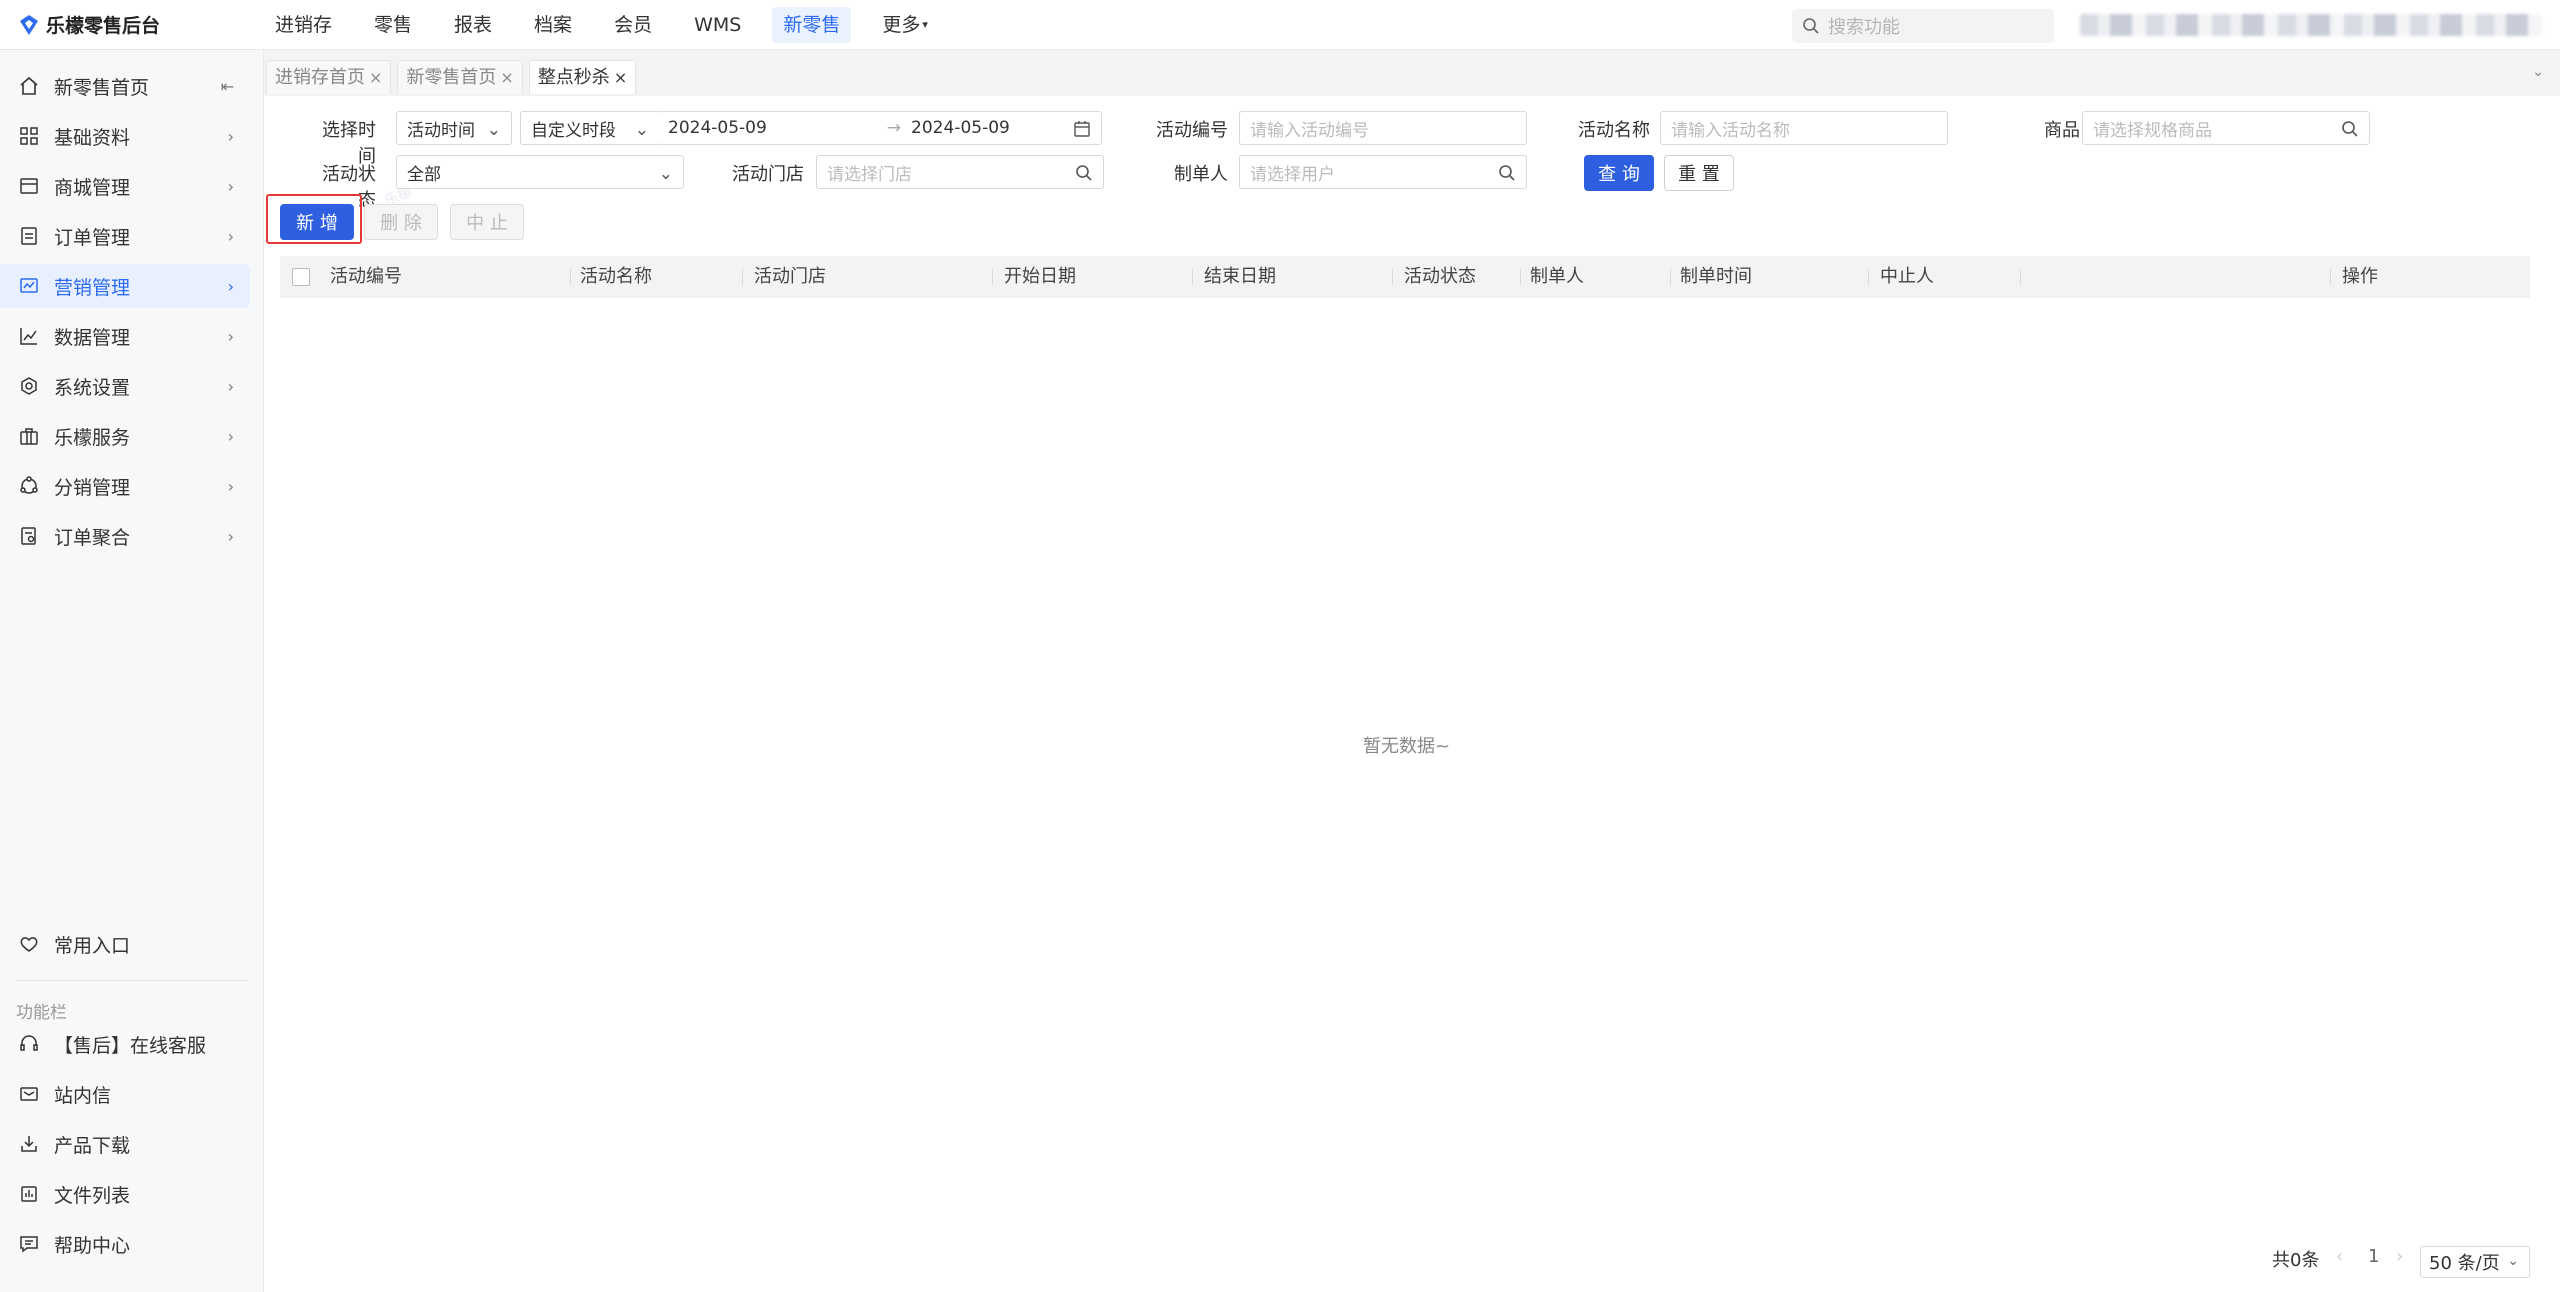  I want to click on nav-item-wms: WMS, so click(717, 25).